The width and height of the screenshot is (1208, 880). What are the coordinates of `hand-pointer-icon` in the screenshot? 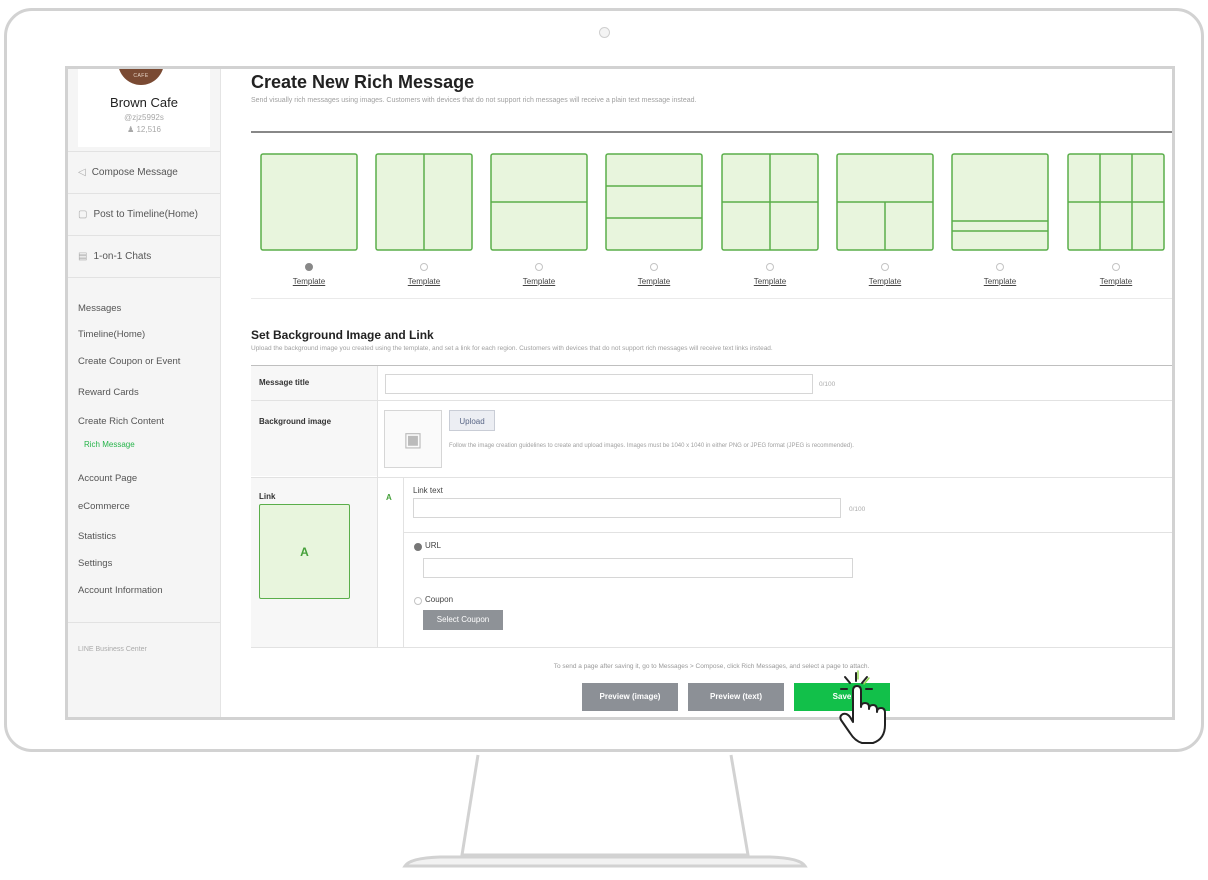 It's located at (862, 707).